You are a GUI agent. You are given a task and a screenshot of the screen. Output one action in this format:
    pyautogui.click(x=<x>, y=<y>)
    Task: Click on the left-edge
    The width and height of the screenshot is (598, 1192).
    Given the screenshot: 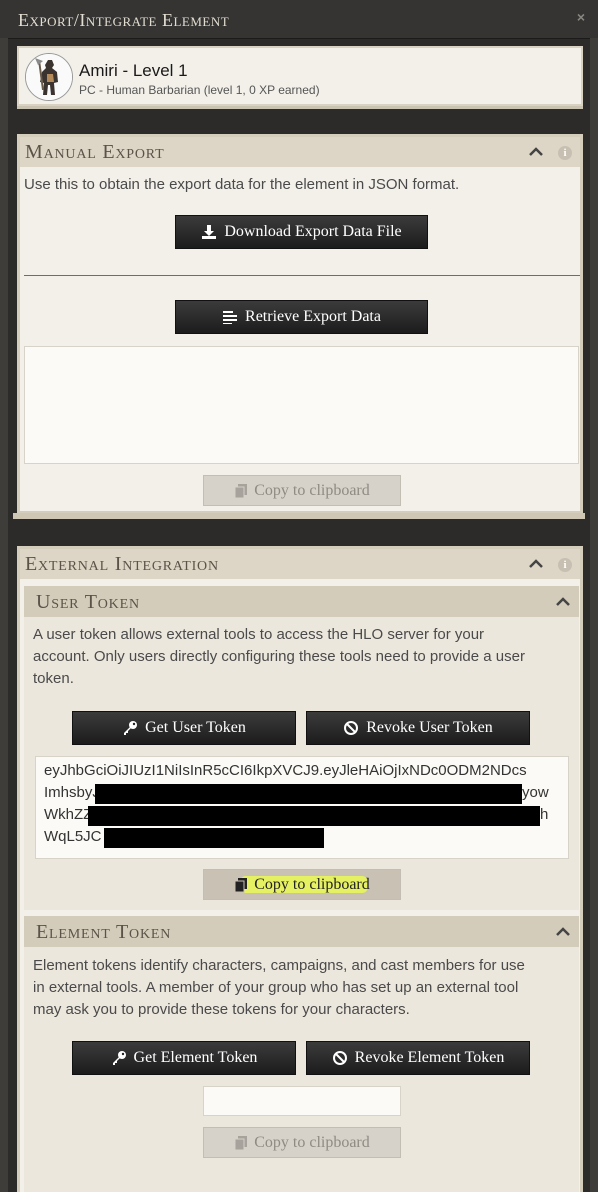 What is the action you would take?
    pyautogui.click(x=4, y=615)
    